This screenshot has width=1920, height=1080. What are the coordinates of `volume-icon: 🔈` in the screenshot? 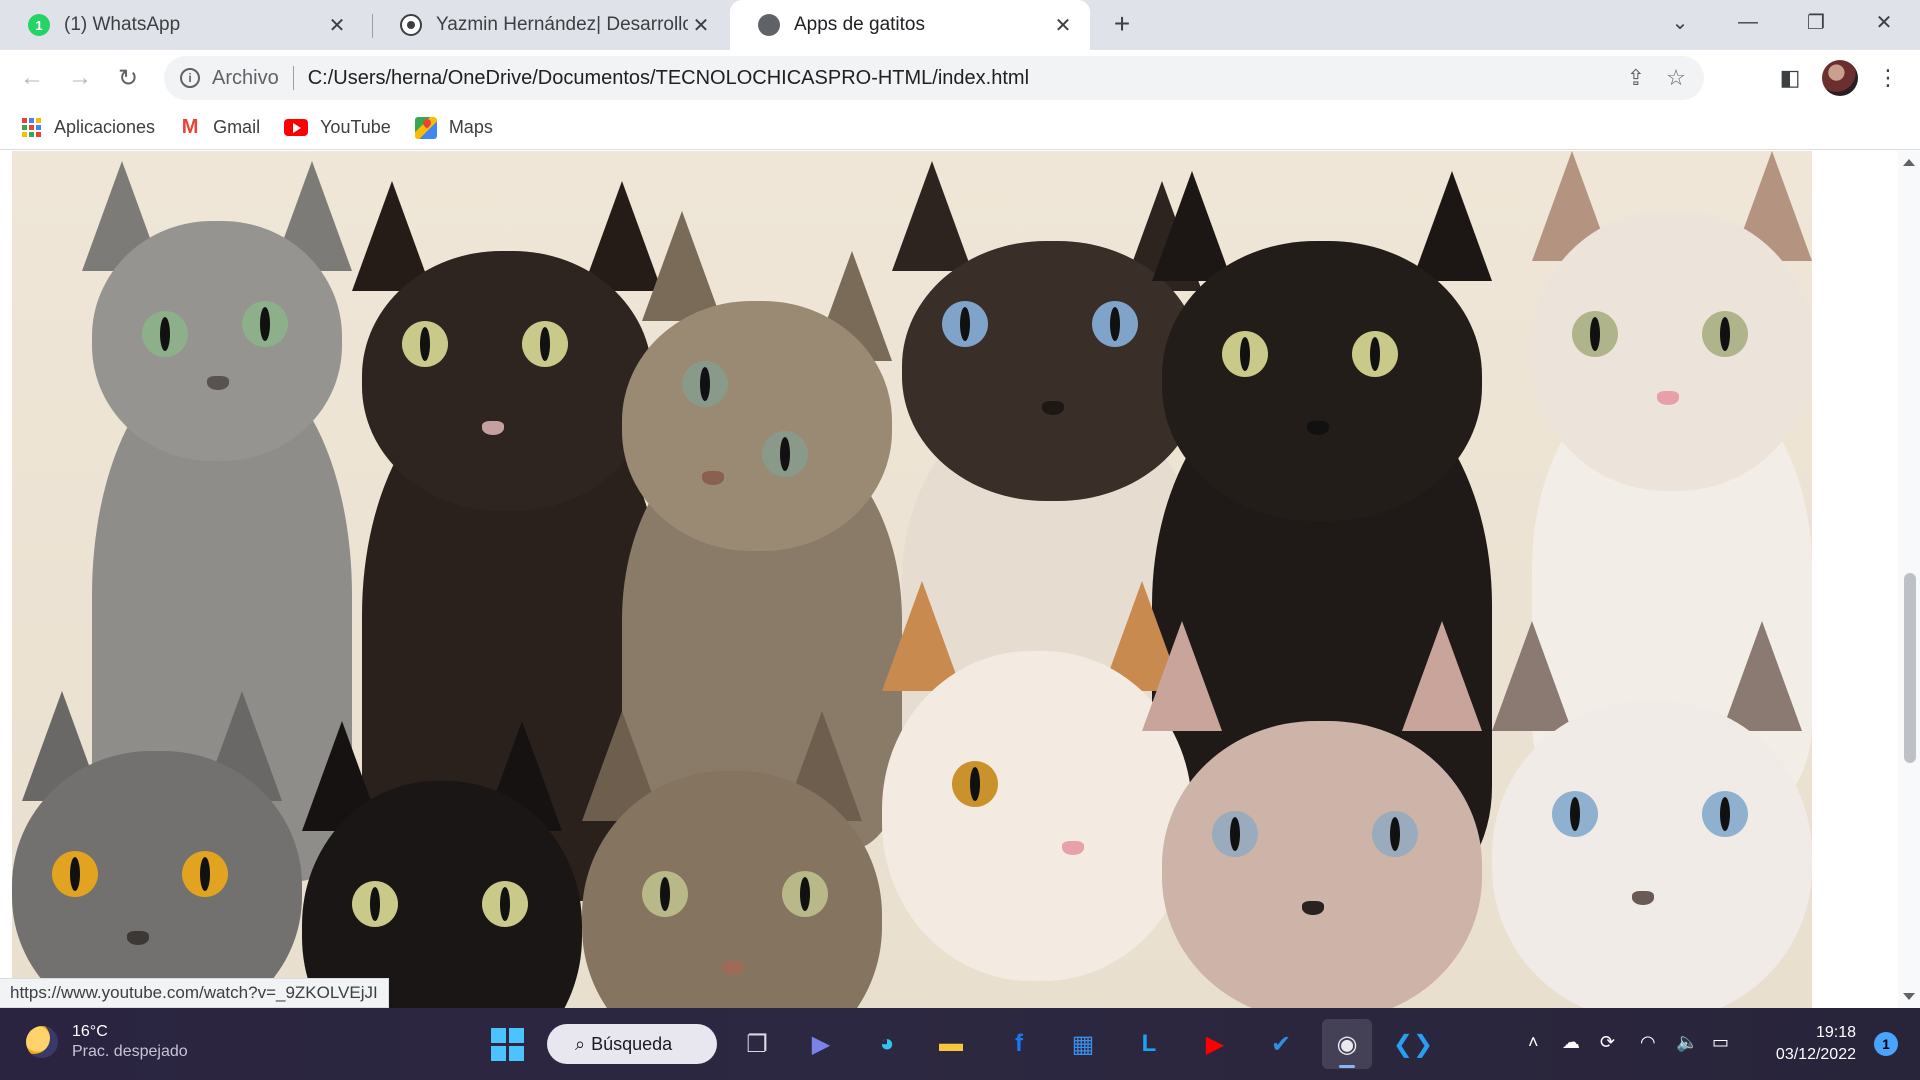 It's located at (1687, 1042).